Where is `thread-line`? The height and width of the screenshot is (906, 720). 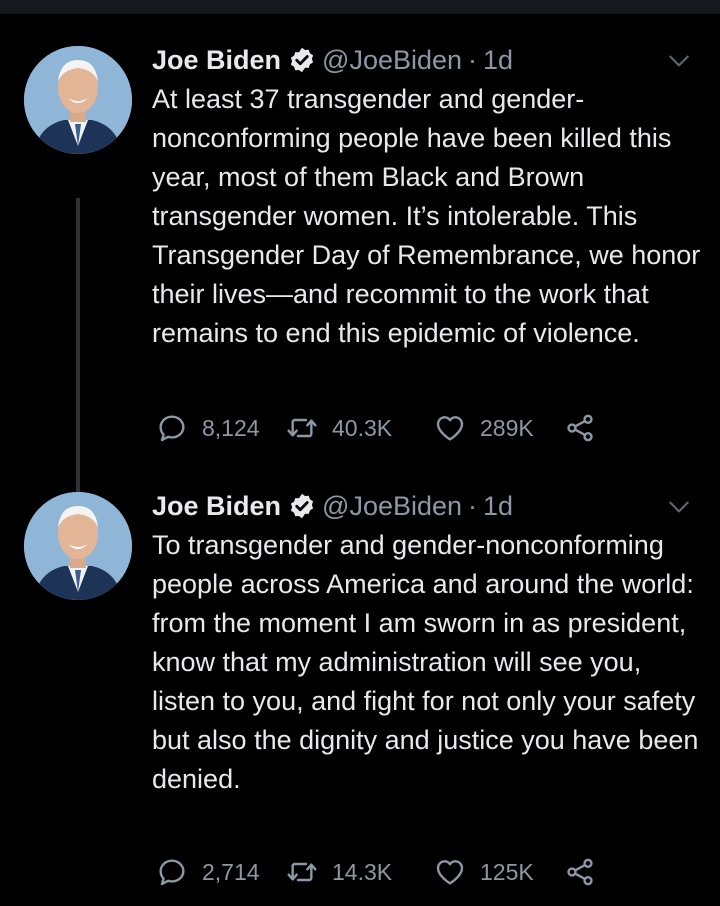 thread-line is located at coordinates (78, 363).